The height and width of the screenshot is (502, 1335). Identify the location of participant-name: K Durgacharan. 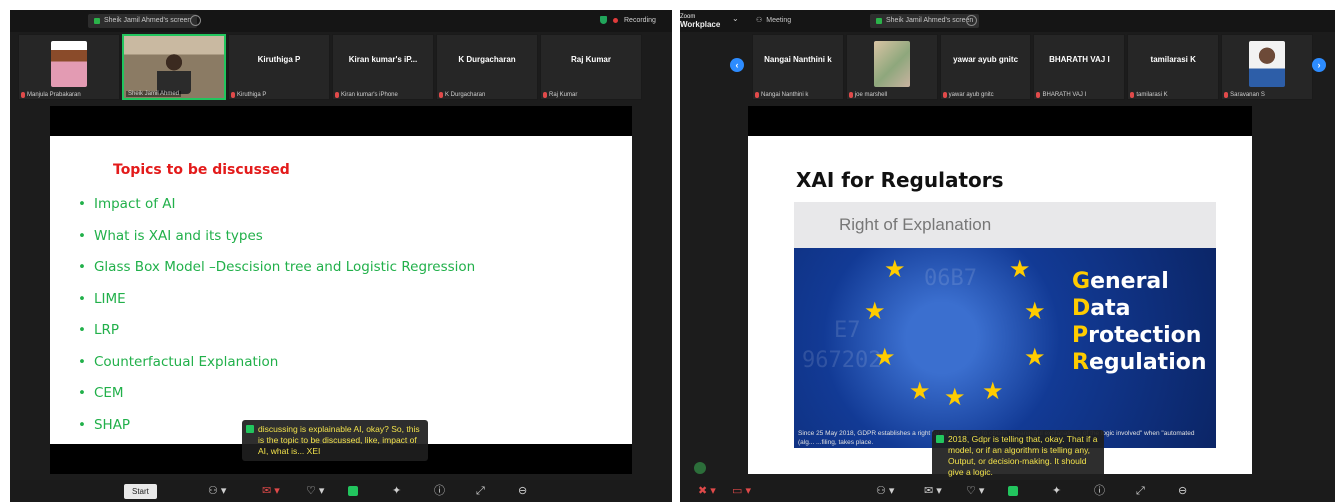
(487, 59).